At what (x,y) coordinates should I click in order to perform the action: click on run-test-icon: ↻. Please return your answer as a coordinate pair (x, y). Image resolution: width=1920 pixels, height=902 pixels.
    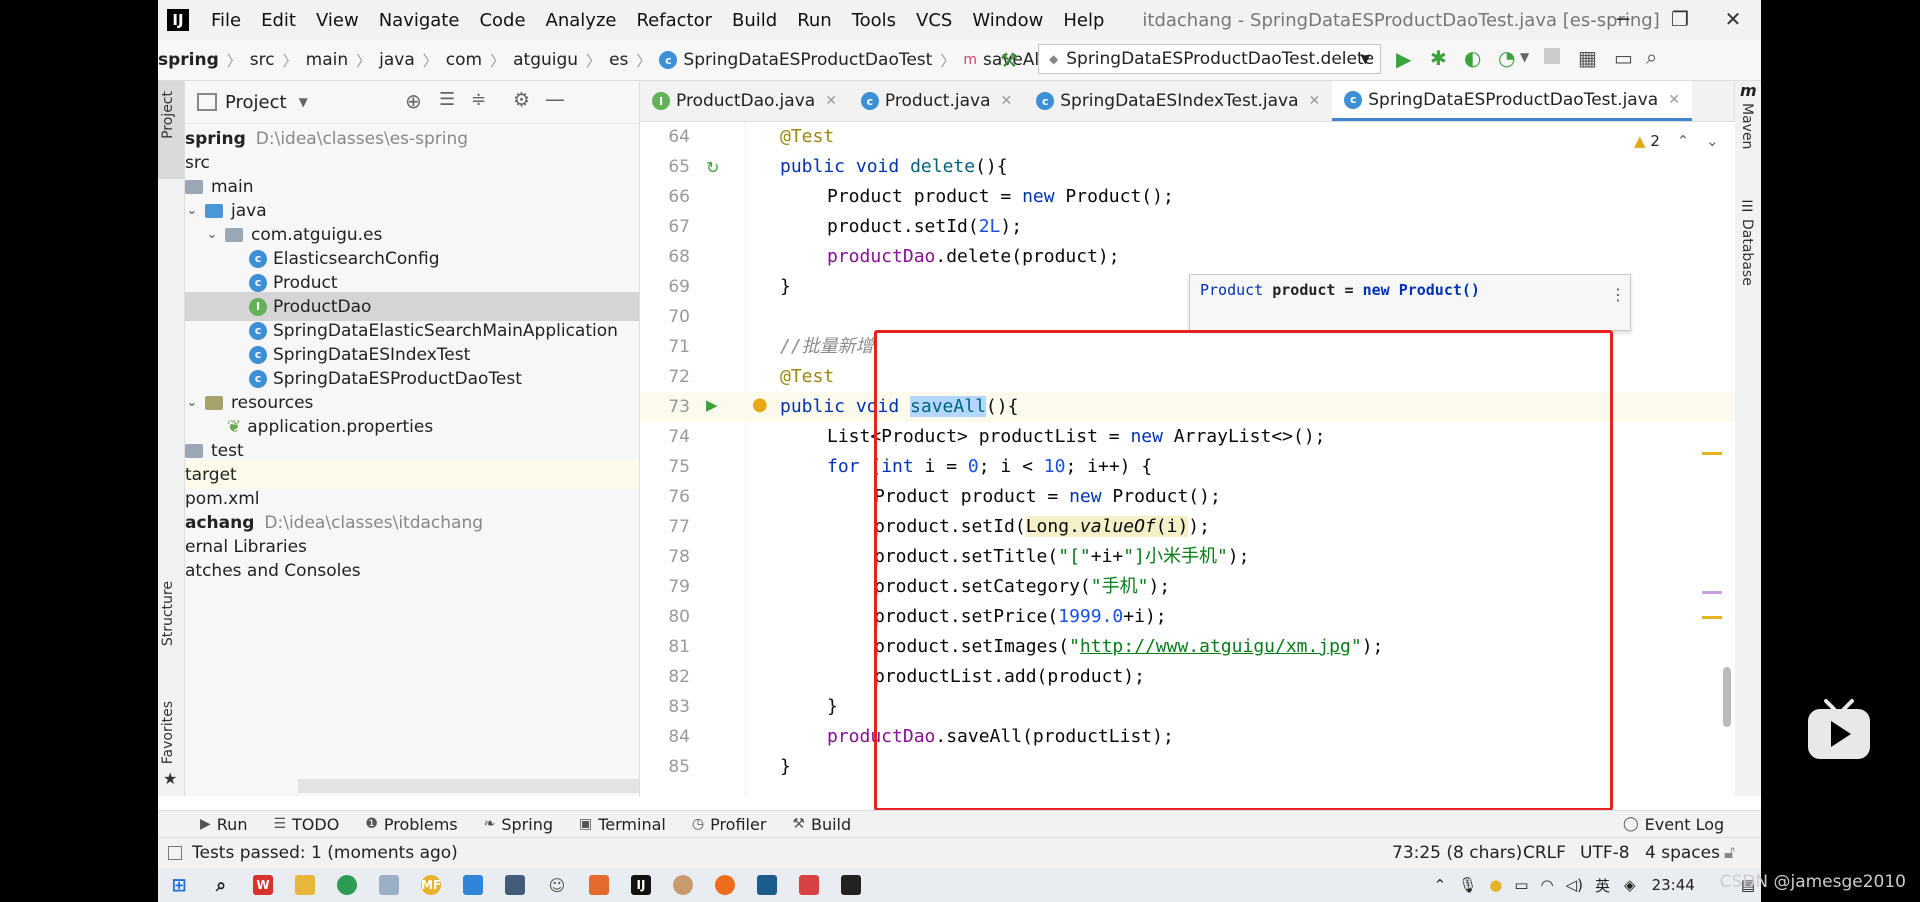
    Looking at the image, I should click on (712, 167).